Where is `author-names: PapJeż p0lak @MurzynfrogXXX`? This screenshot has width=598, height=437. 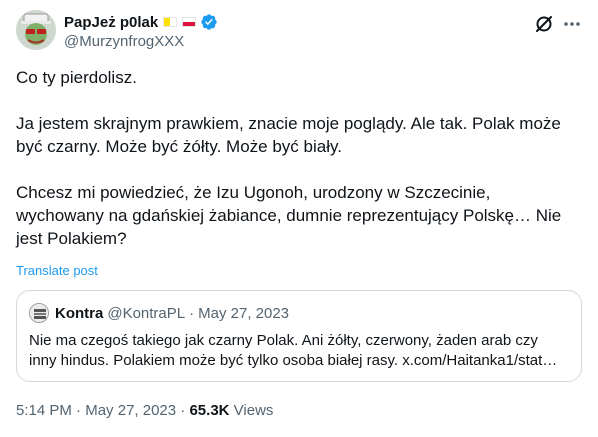
author-names: PapJeż p0lak @MurzynfrogXXX is located at coordinates (141, 31).